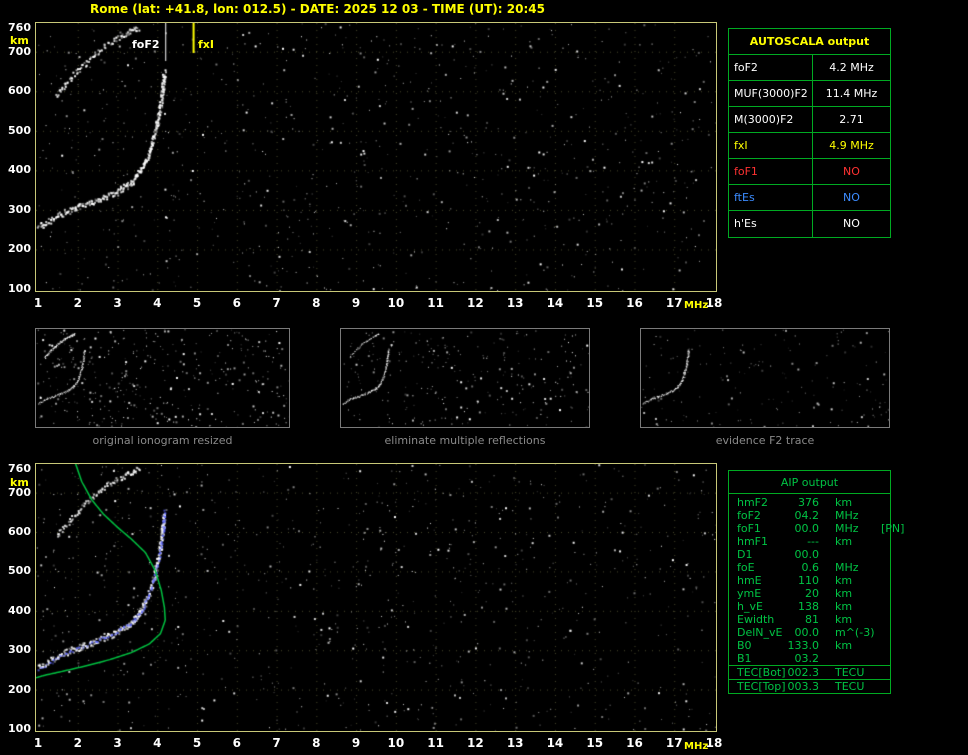 Image resolution: width=968 pixels, height=755 pixels. I want to click on autoscala-param-name: ftEs, so click(771, 197).